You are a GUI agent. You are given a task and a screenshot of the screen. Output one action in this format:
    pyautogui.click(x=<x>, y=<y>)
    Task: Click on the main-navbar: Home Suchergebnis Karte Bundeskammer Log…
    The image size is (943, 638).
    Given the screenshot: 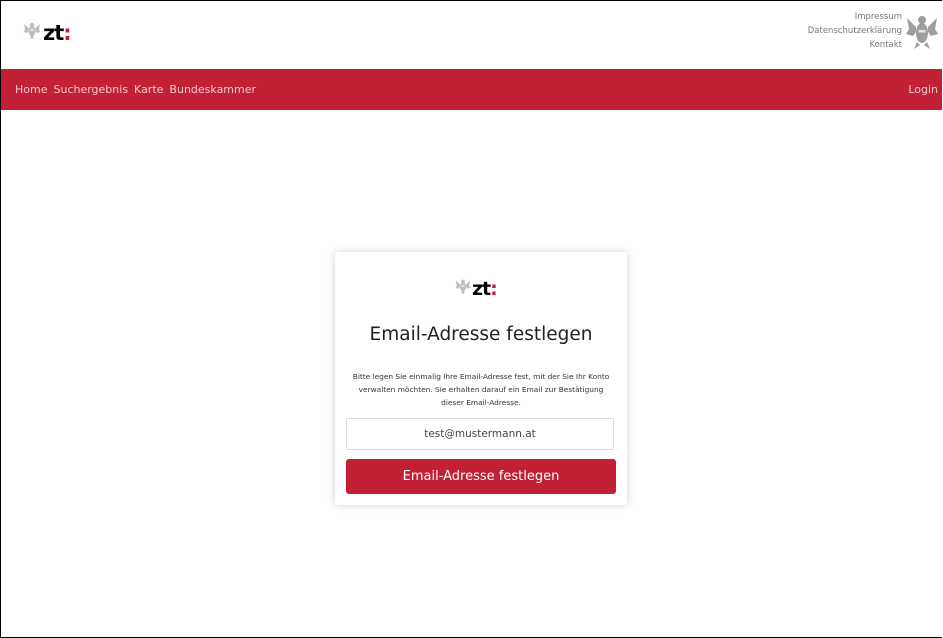 What is the action you would take?
    pyautogui.click(x=471, y=89)
    